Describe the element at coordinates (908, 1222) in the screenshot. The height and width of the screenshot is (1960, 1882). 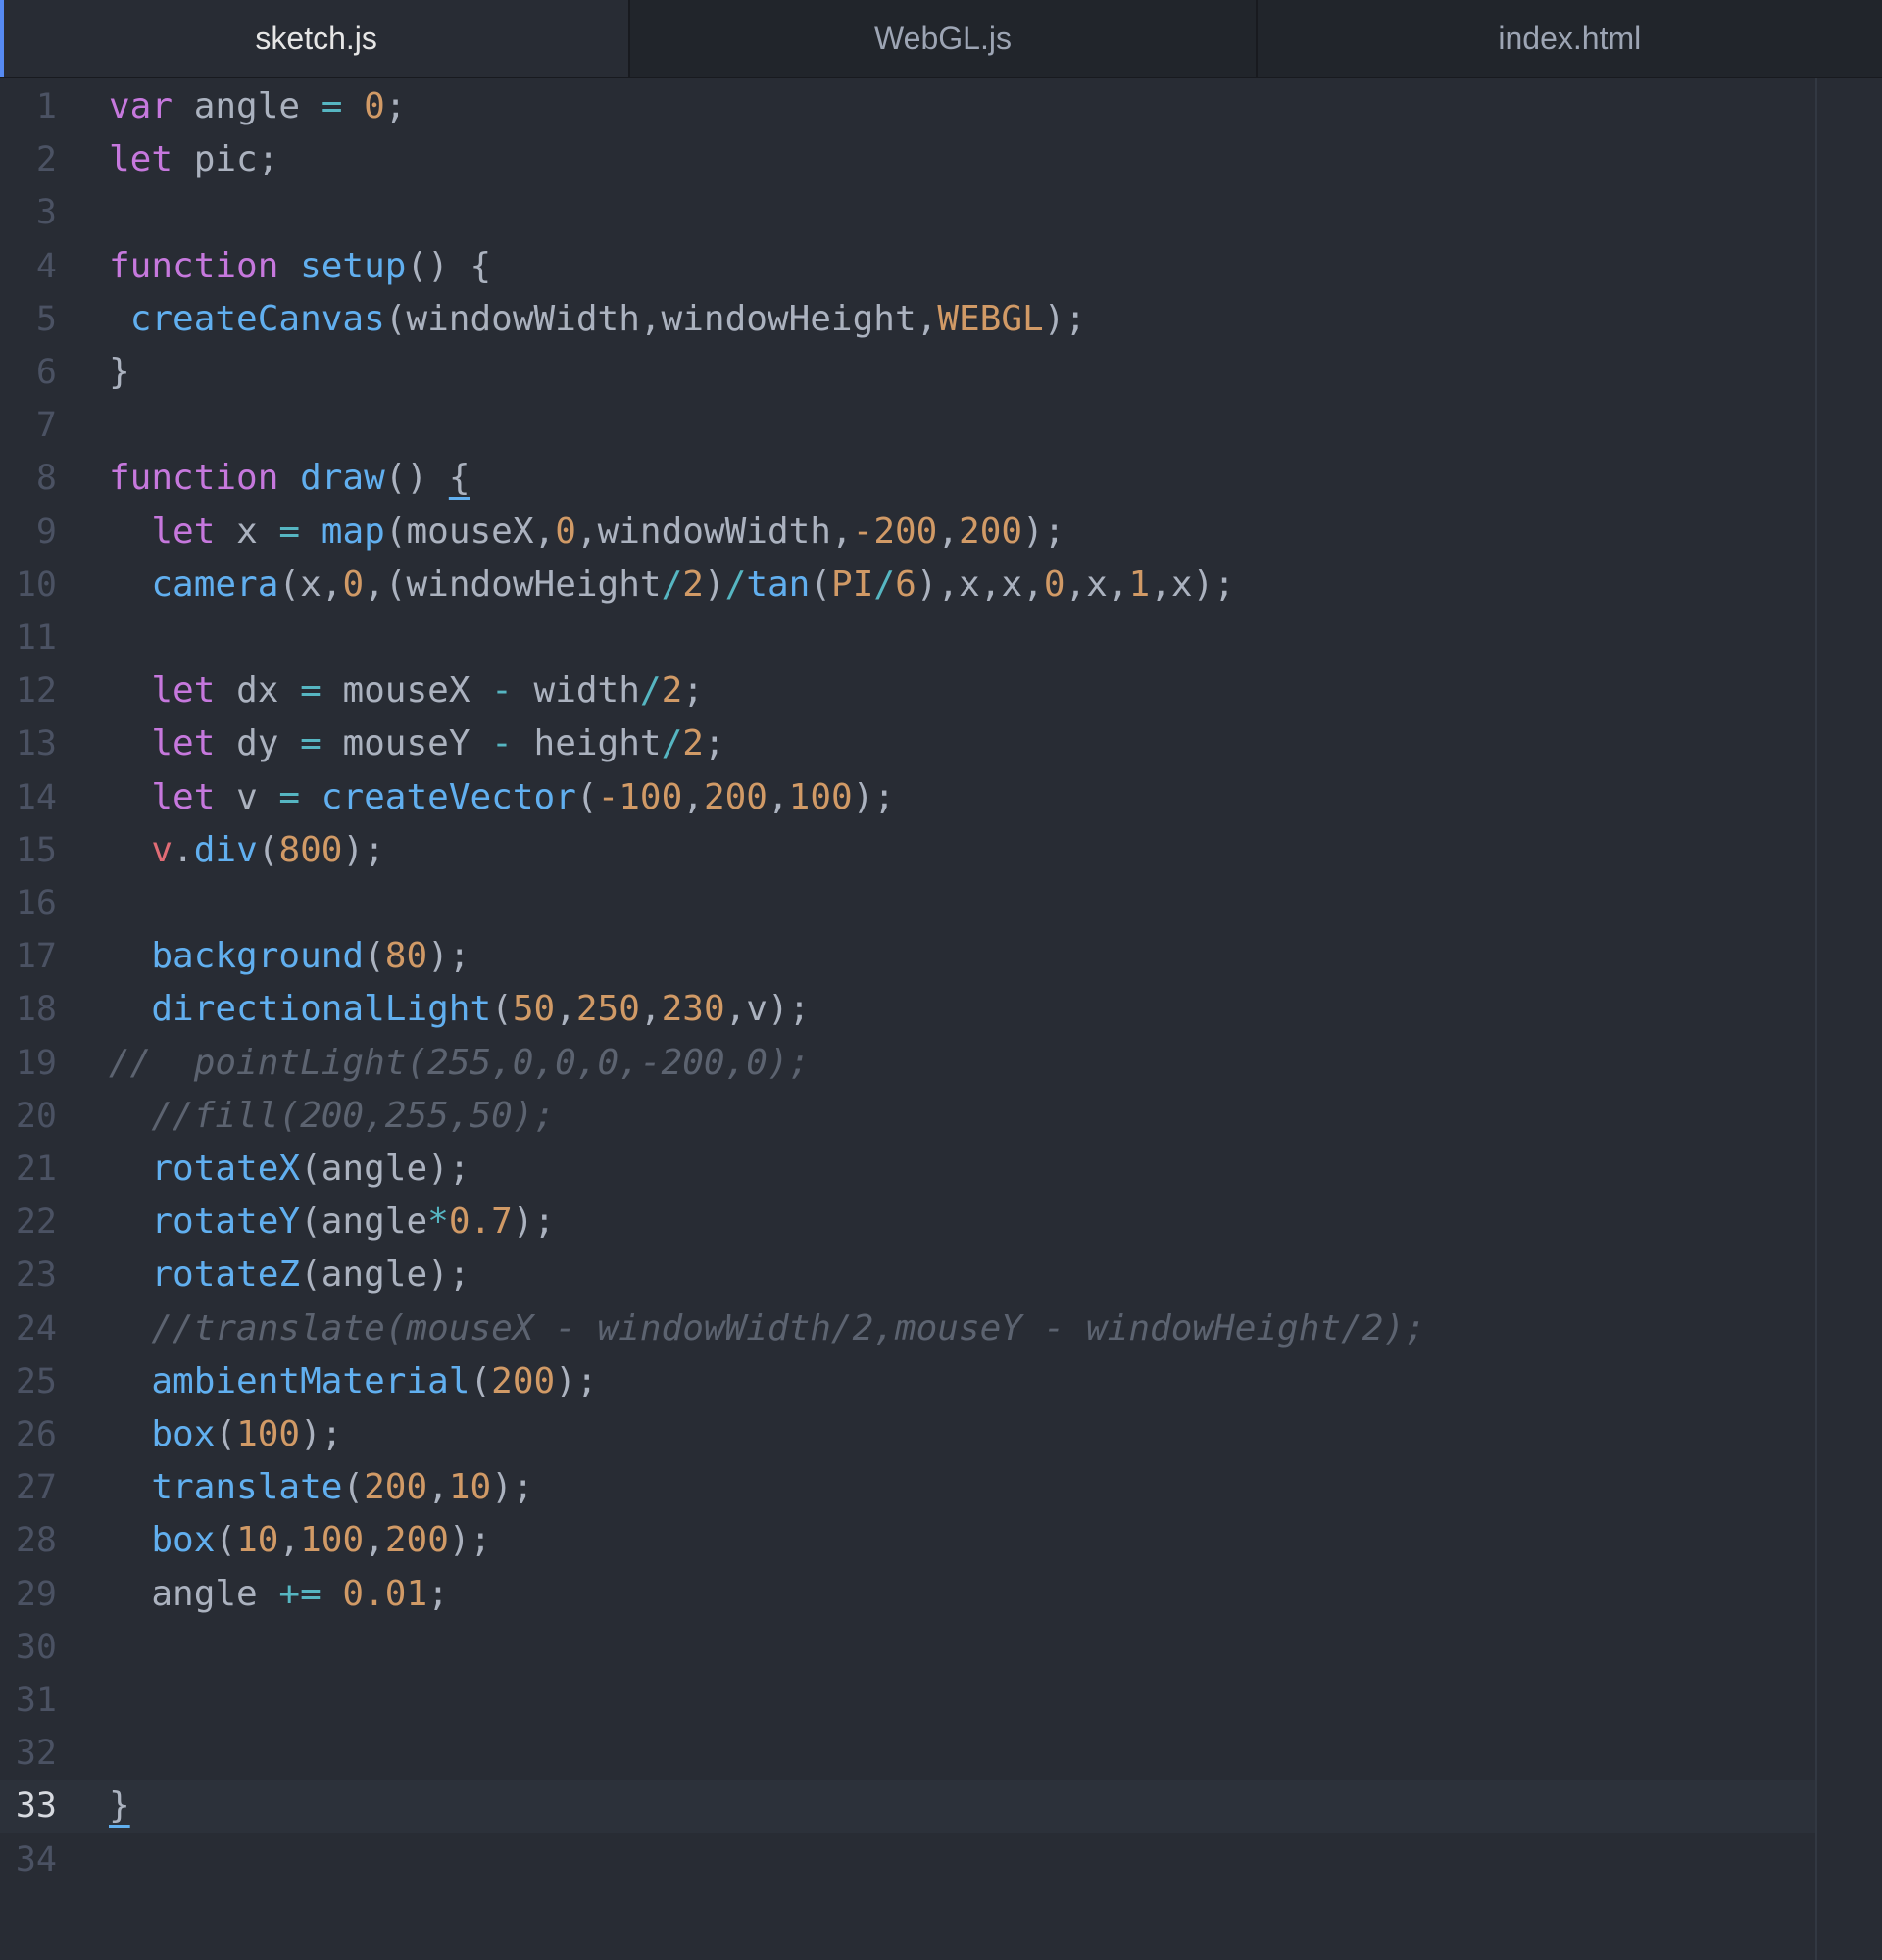
I see `code-line: 22 rotateY(angle*0.7);` at that location.